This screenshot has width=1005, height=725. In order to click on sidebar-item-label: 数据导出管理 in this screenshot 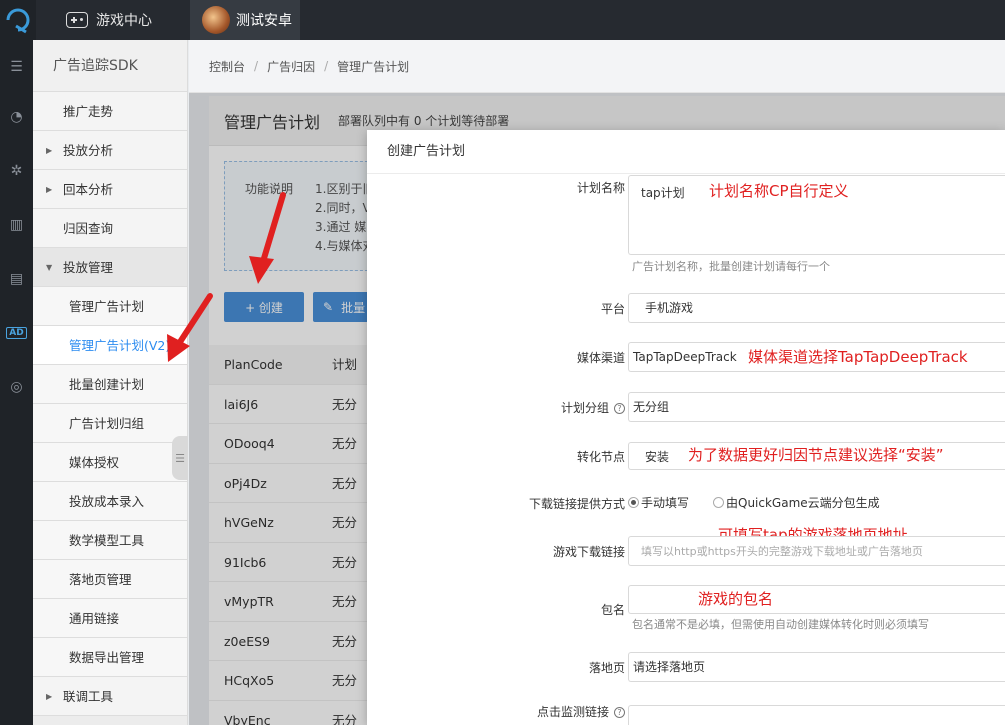, I will do `click(107, 657)`.